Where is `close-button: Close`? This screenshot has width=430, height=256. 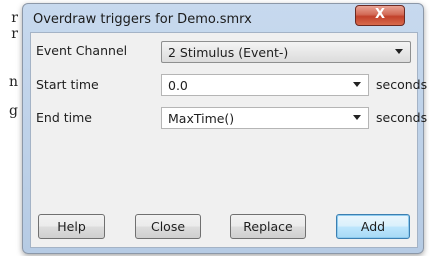
close-button: Close is located at coordinates (168, 226).